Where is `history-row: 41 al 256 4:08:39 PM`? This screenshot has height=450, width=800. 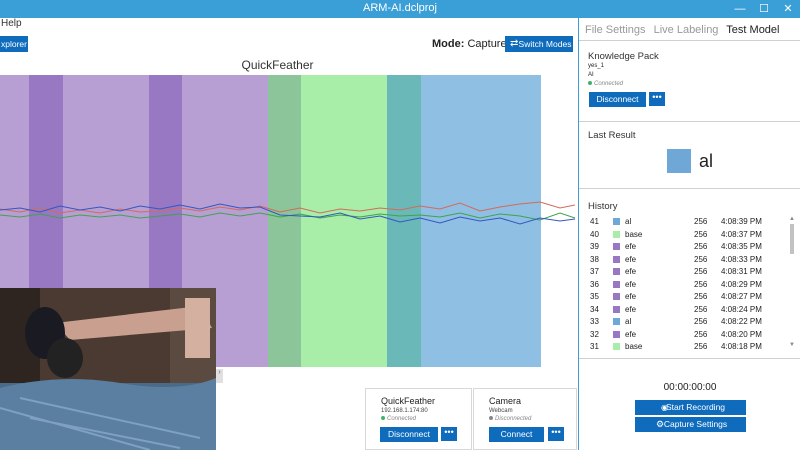 history-row: 41 al 256 4:08:39 PM is located at coordinates (688, 222).